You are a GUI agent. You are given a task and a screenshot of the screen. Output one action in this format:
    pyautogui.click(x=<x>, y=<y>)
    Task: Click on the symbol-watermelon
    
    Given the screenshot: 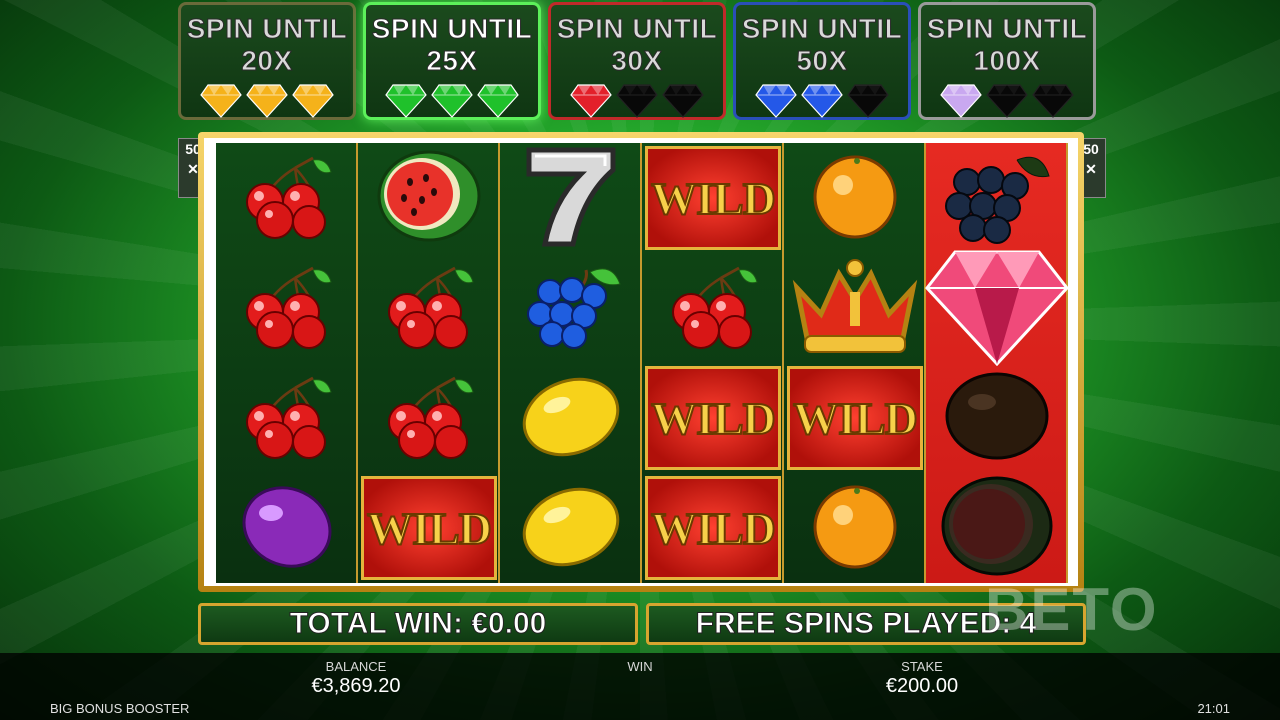 What is the action you would take?
    pyautogui.click(x=429, y=198)
    